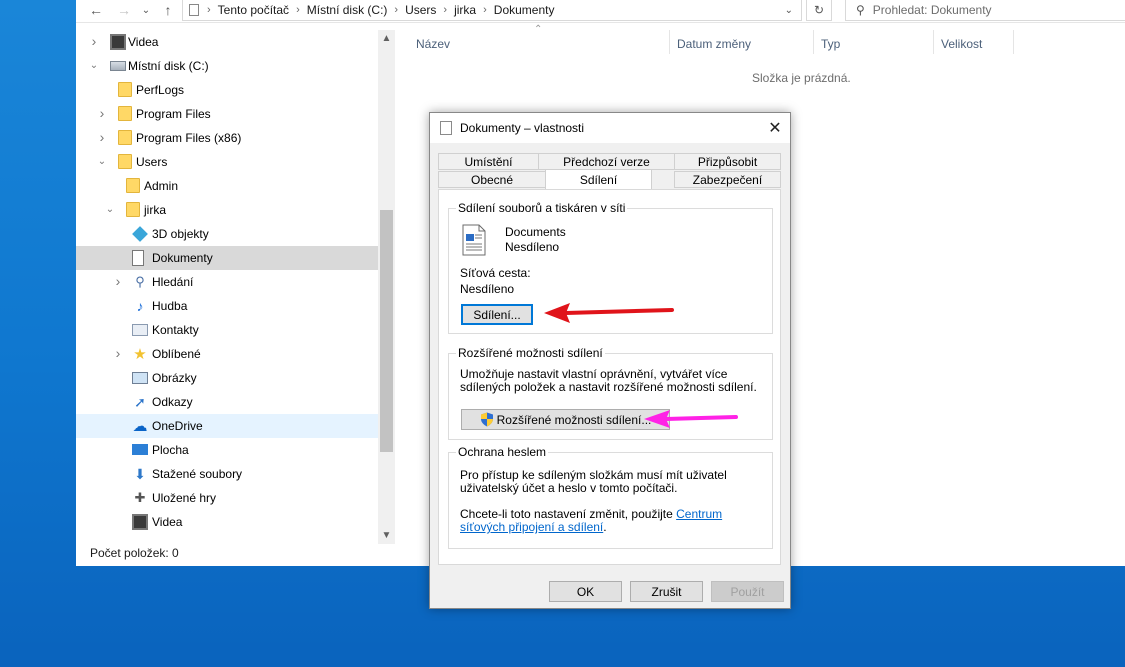  Describe the element at coordinates (347, 10) in the screenshot. I see `breadcrumb-item: Místní disk (C:)` at that location.